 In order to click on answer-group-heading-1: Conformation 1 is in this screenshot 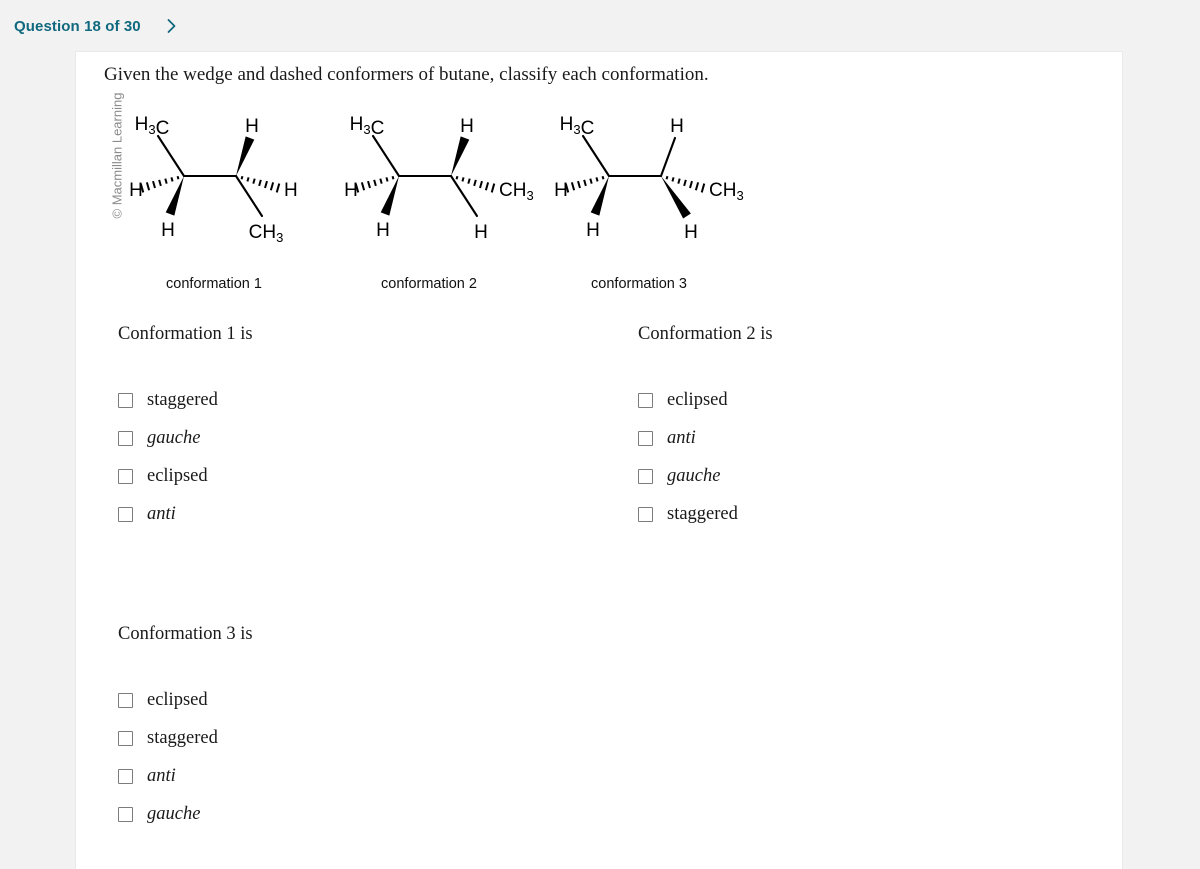, I will do `click(185, 334)`.